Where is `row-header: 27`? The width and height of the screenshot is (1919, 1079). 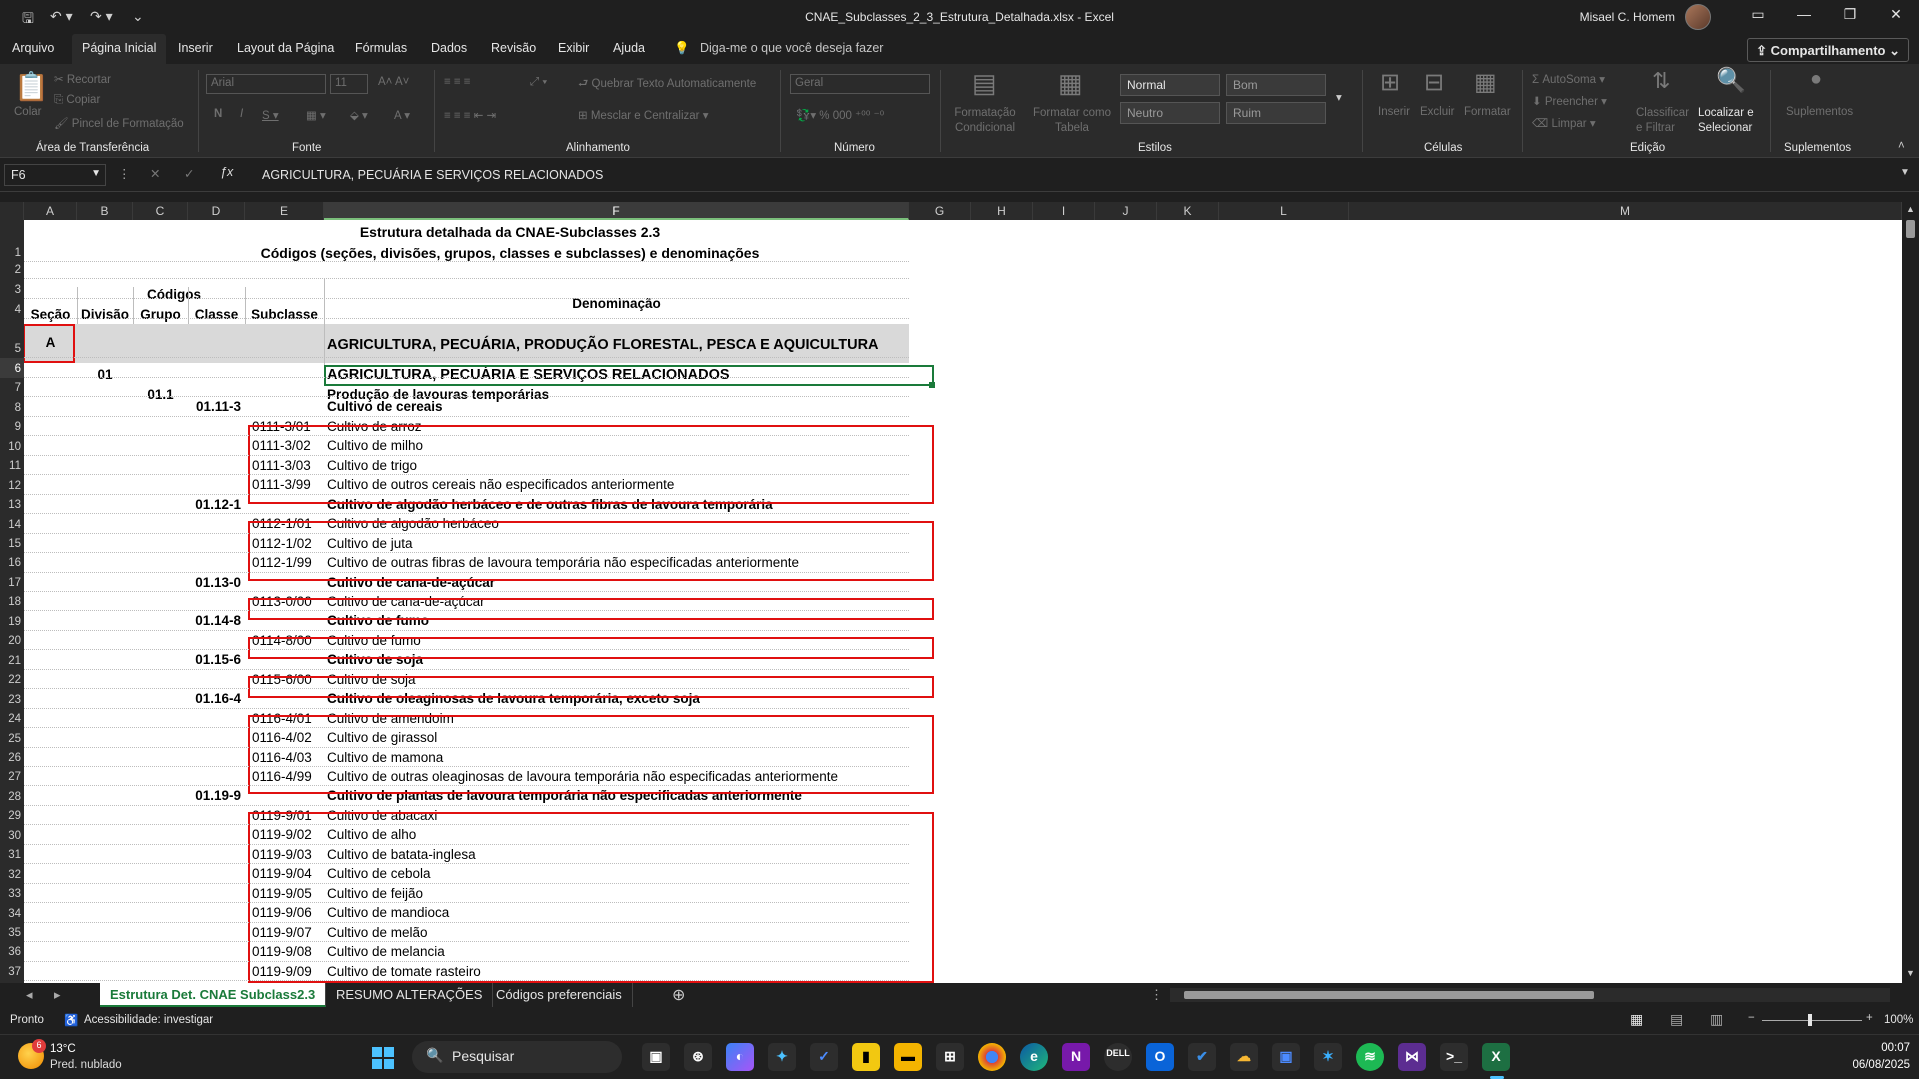
row-header: 27 is located at coordinates (12, 776).